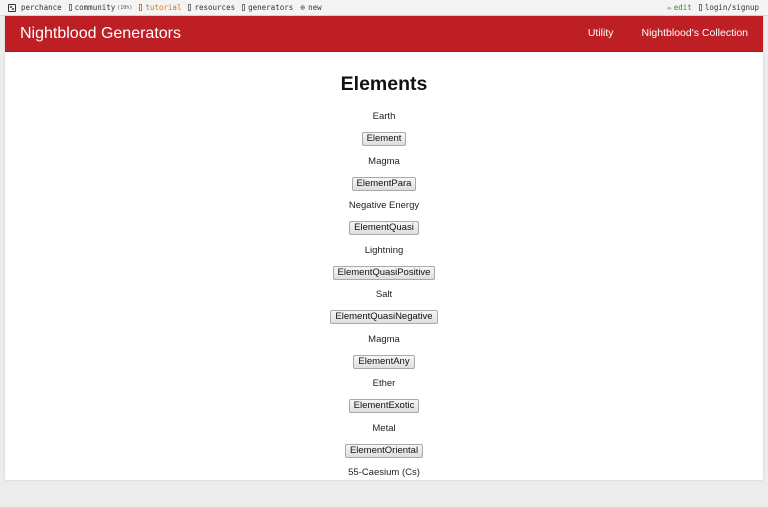 The image size is (768, 507). Describe the element at coordinates (384, 395) in the screenshot. I see `element-row: Ether ElementExotic` at that location.